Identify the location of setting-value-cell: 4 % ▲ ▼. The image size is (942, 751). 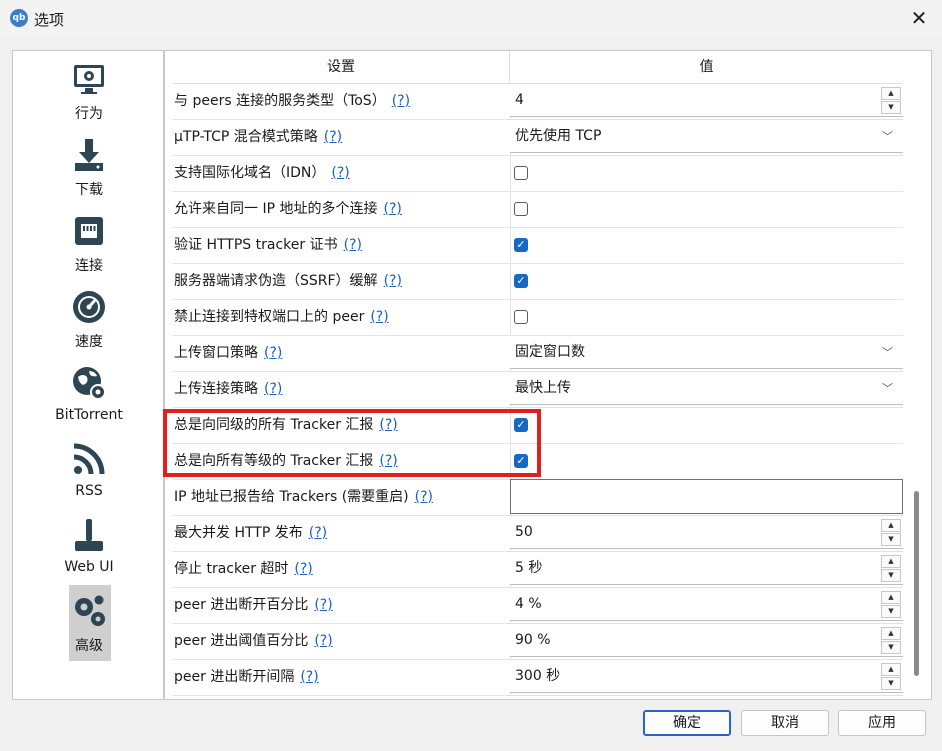
(706, 605).